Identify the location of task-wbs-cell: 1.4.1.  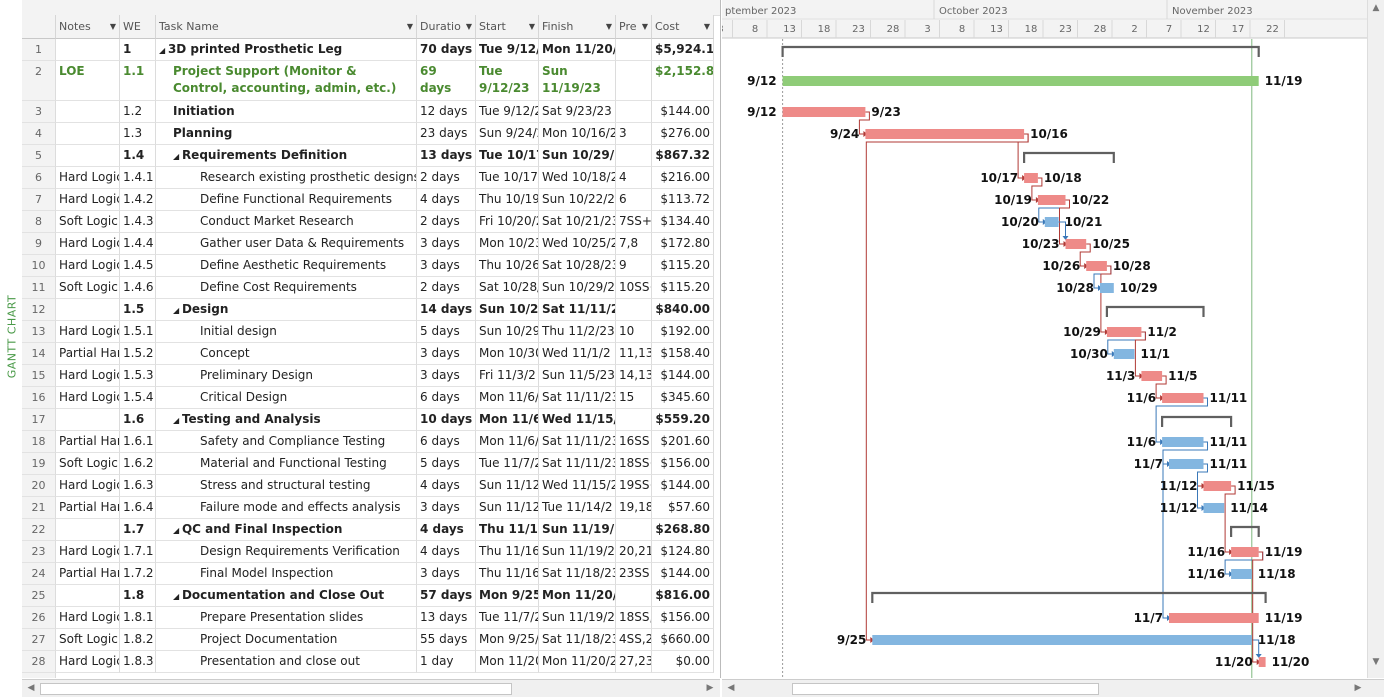
(138, 178).